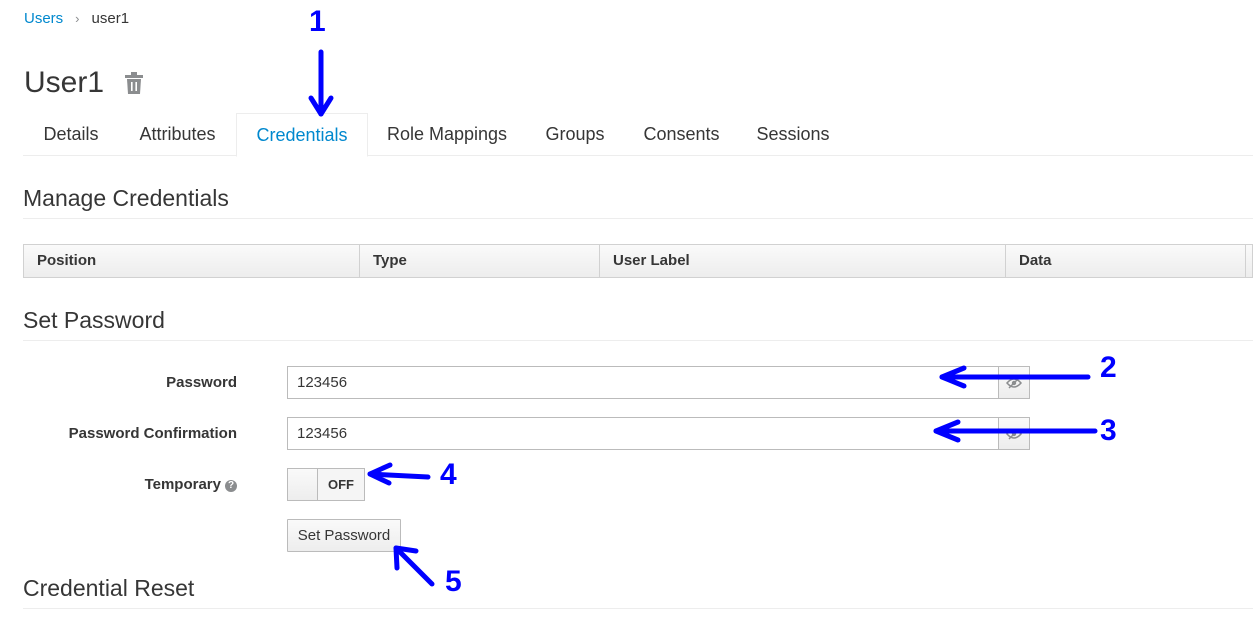 This screenshot has height=620, width=1253. I want to click on credentials-table-header: Position Type User Label Data, so click(638, 261).